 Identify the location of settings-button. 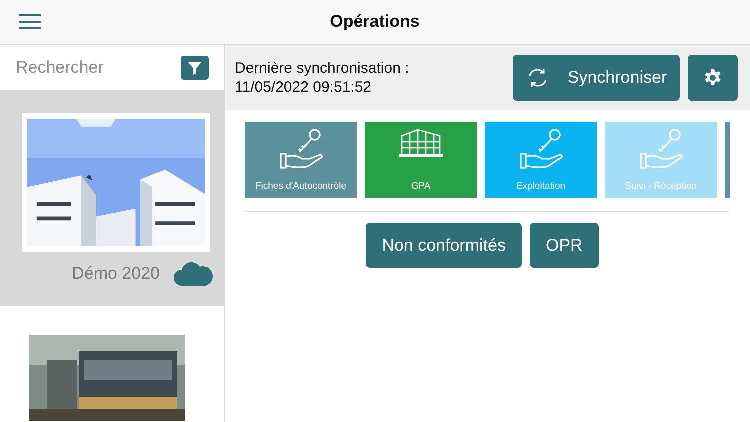
(713, 77).